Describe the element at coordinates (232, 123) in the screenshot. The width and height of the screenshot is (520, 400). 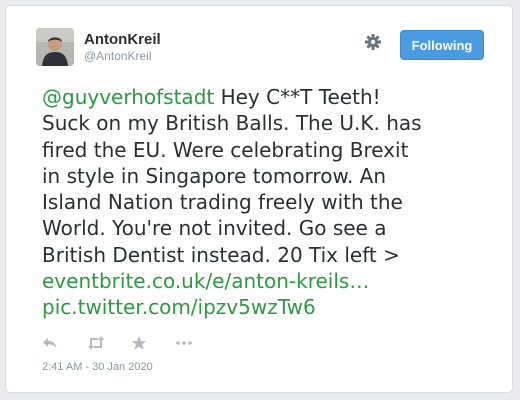
I see `tweet-line-2: Suck on my British Balls. The U.K. has` at that location.